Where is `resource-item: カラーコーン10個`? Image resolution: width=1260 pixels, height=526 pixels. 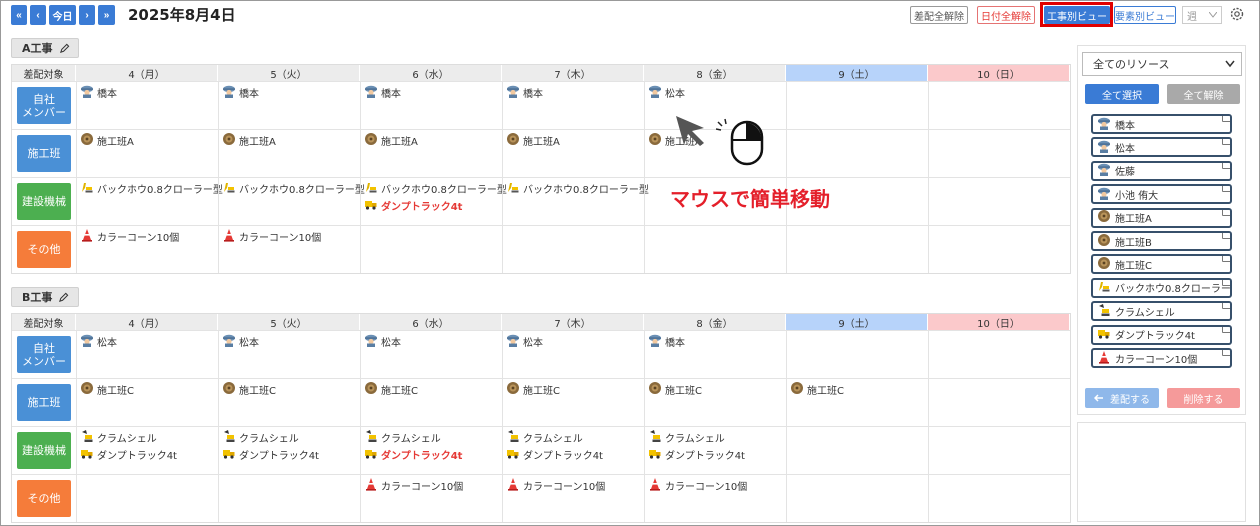 resource-item: カラーコーン10個 is located at coordinates (1161, 358).